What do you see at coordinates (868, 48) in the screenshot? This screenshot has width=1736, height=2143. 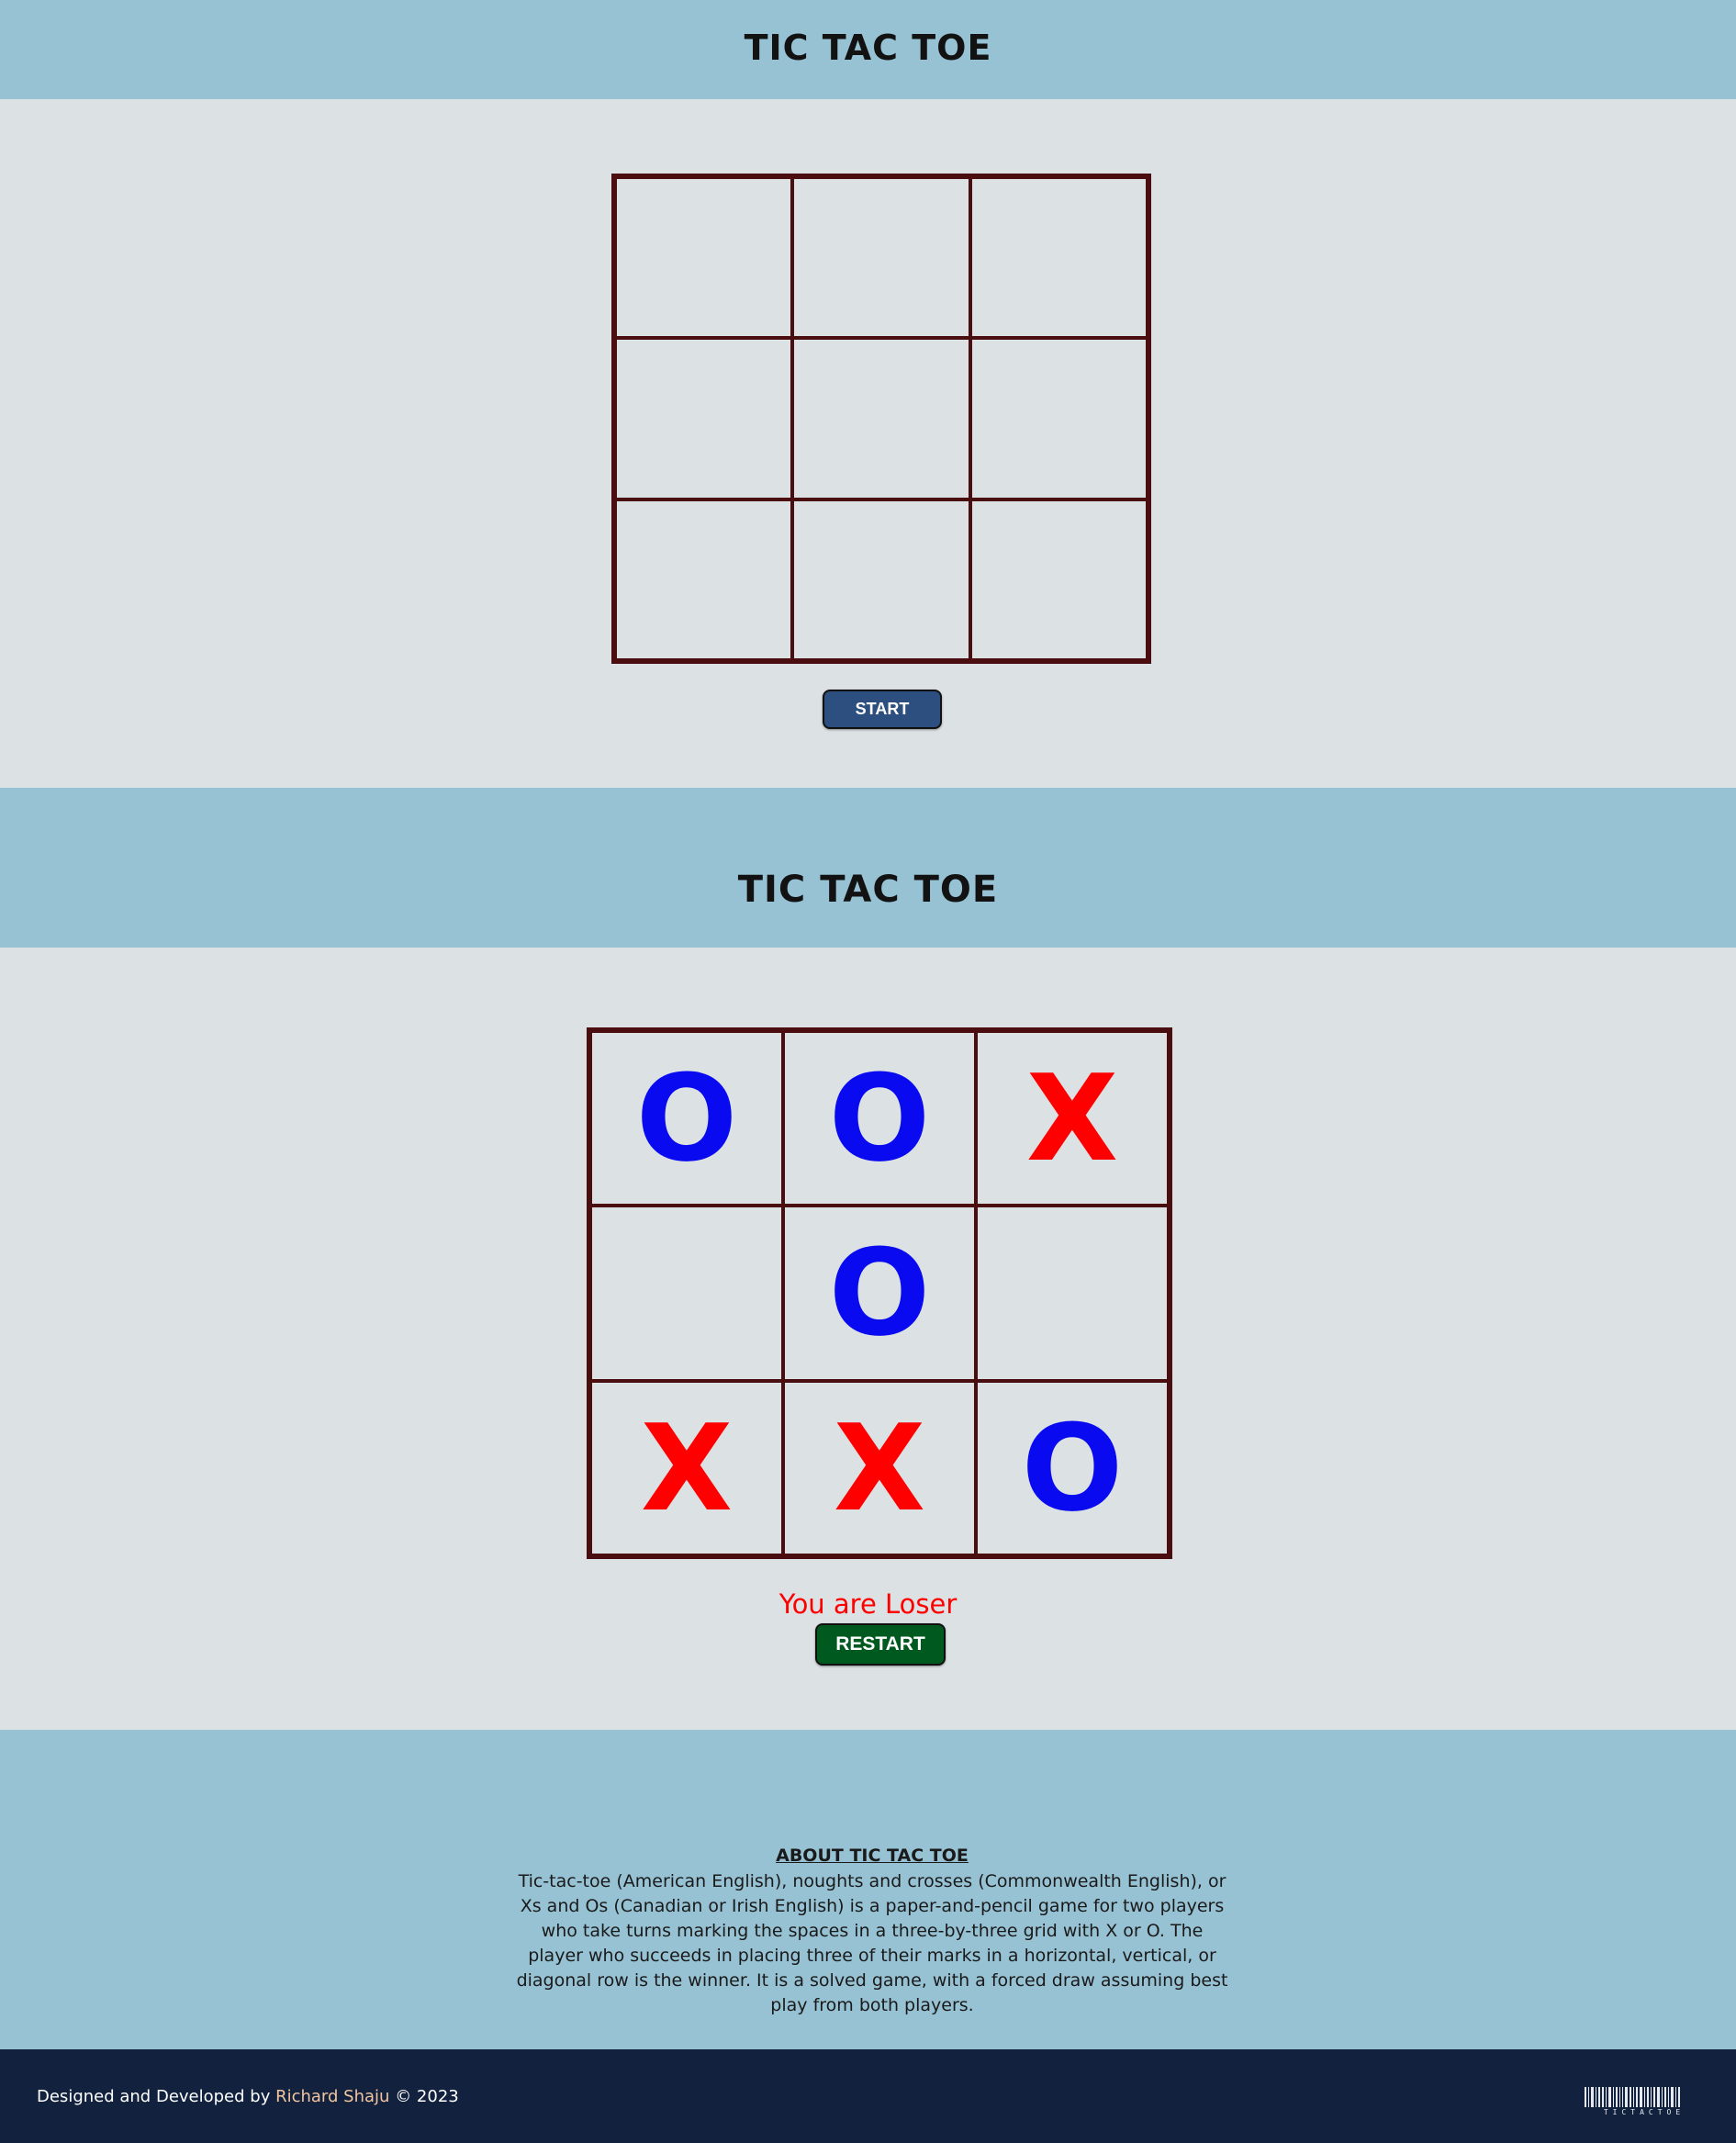 I see `page-title: TIC TAC TOE` at bounding box center [868, 48].